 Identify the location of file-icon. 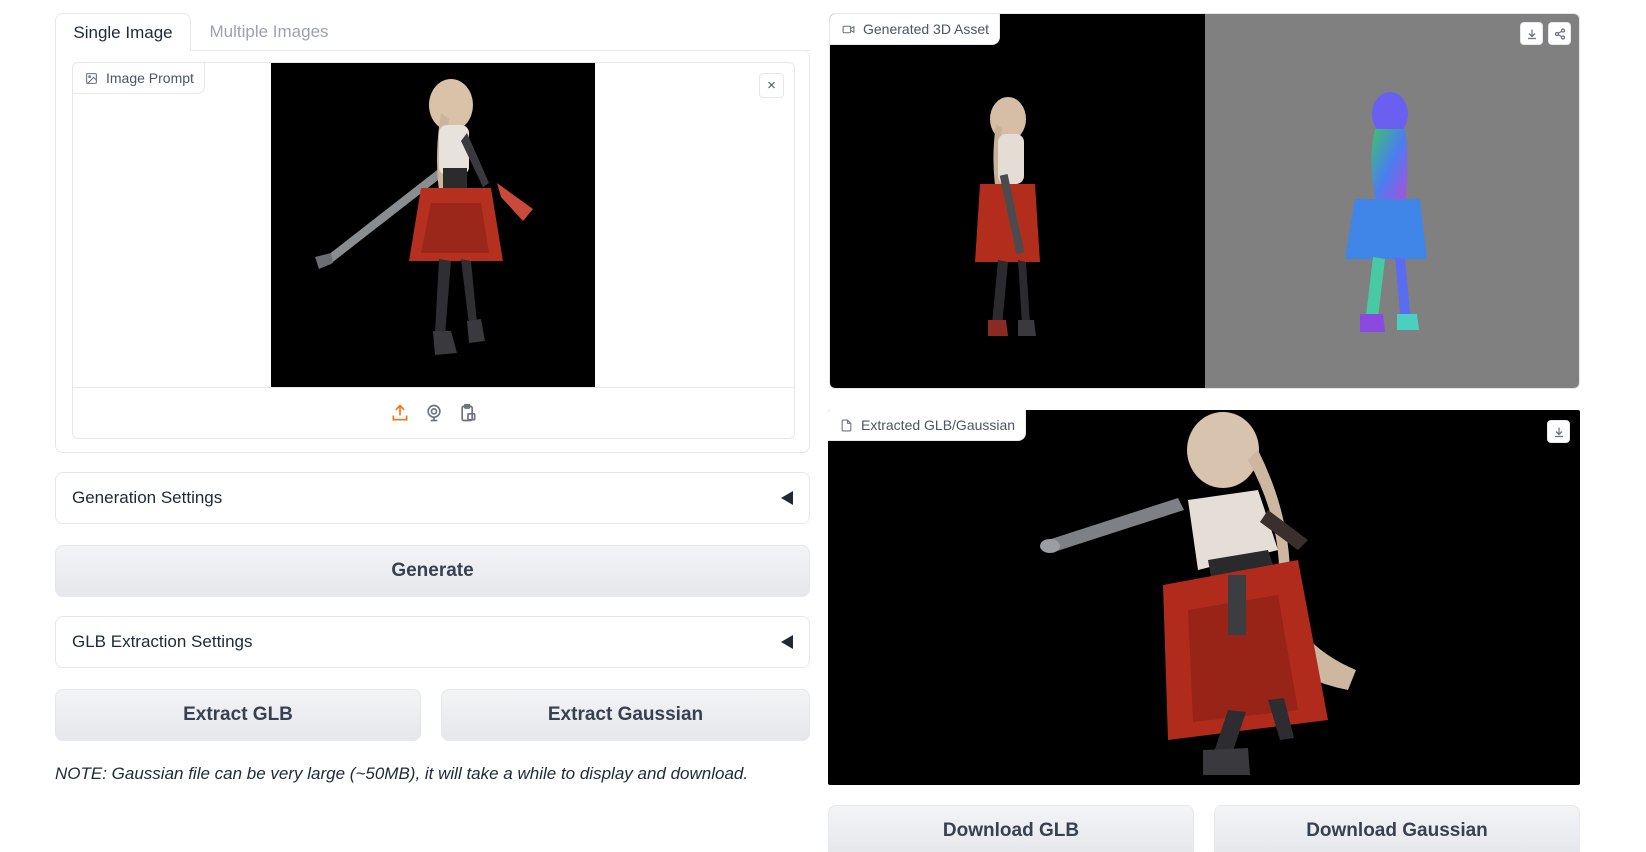
(846, 425).